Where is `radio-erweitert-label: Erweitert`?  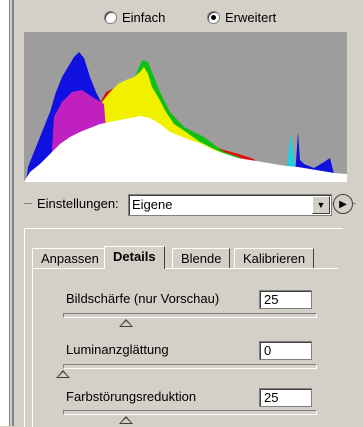
radio-erweitert-label: Erweitert is located at coordinates (251, 17).